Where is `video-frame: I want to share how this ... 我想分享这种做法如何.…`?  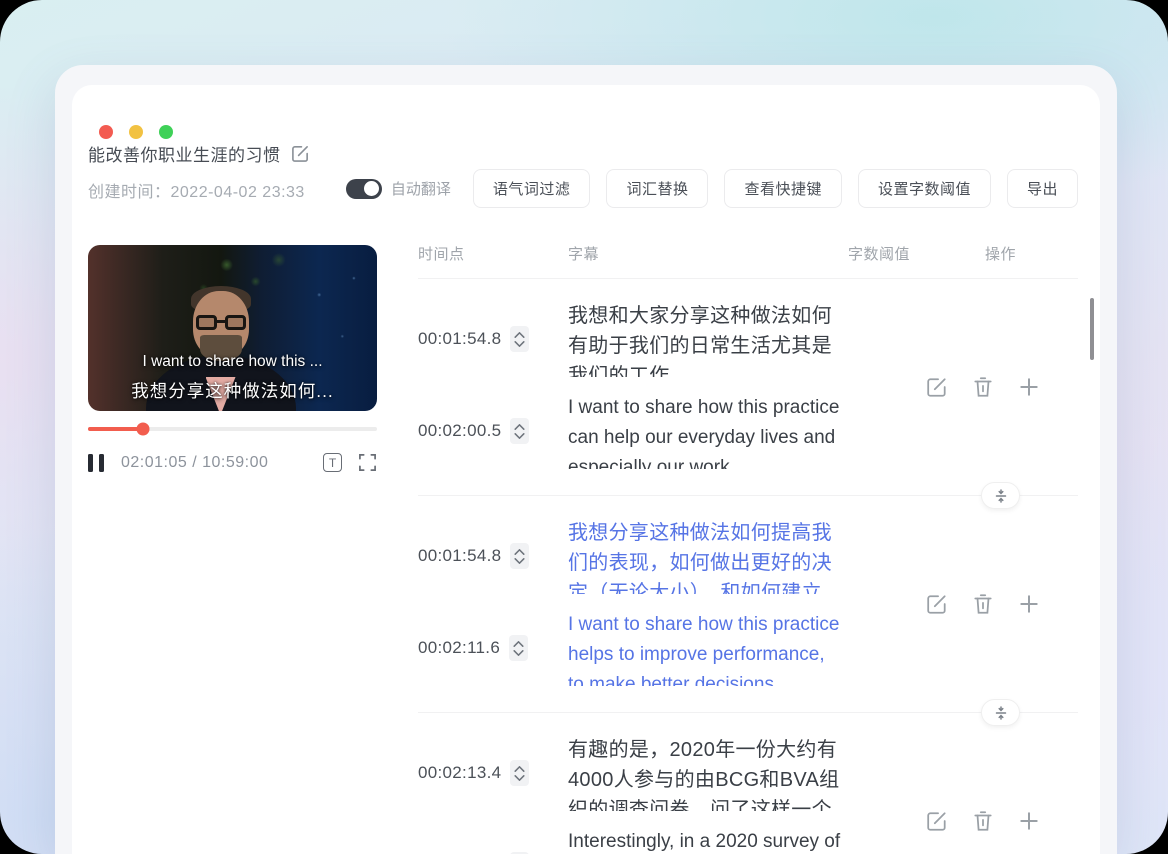 video-frame: I want to share how this ... 我想分享这种做法如何.… is located at coordinates (232, 328).